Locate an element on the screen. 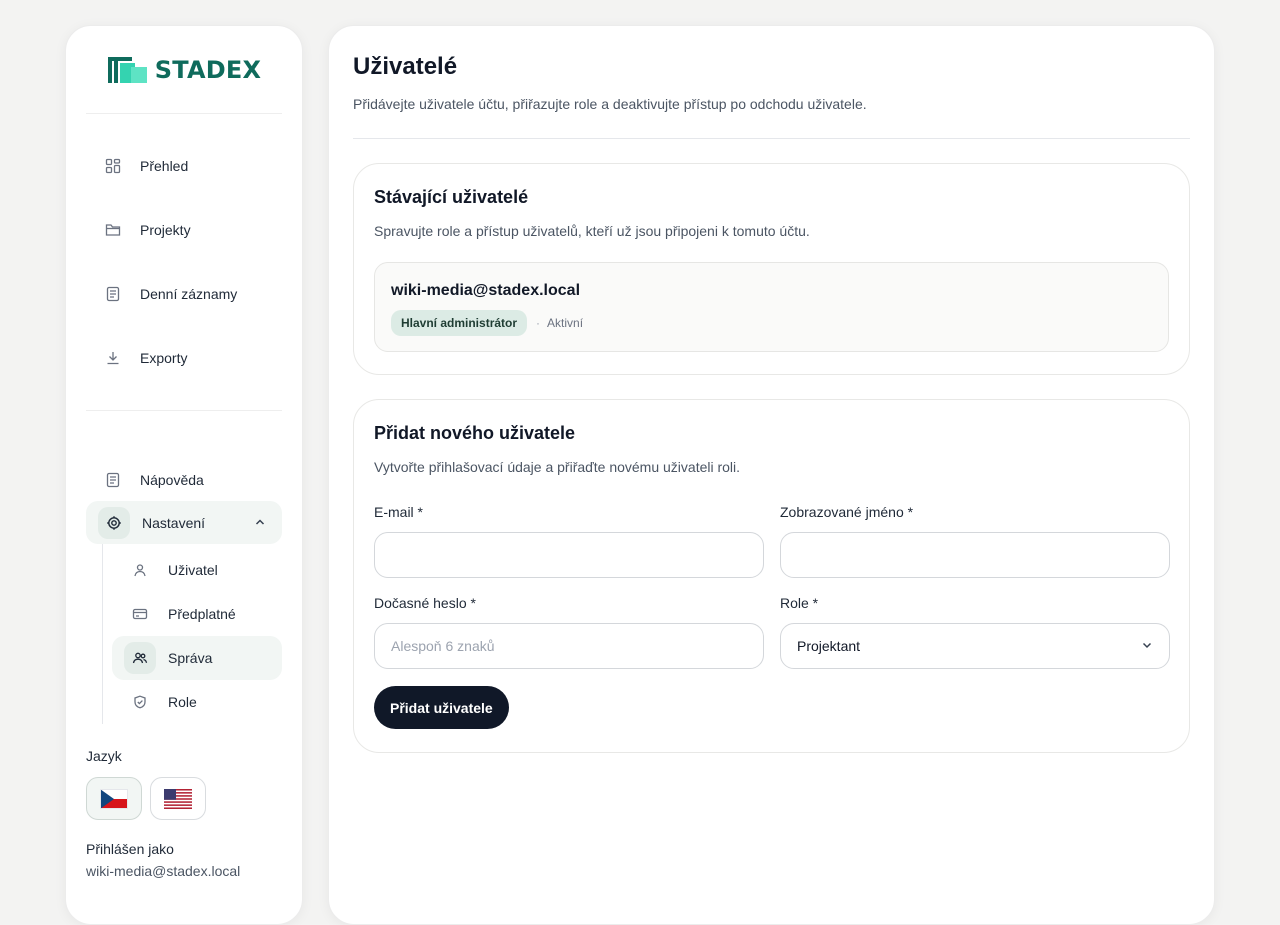 This screenshot has width=1280, height=925. nav-label: Přehled is located at coordinates (164, 166).